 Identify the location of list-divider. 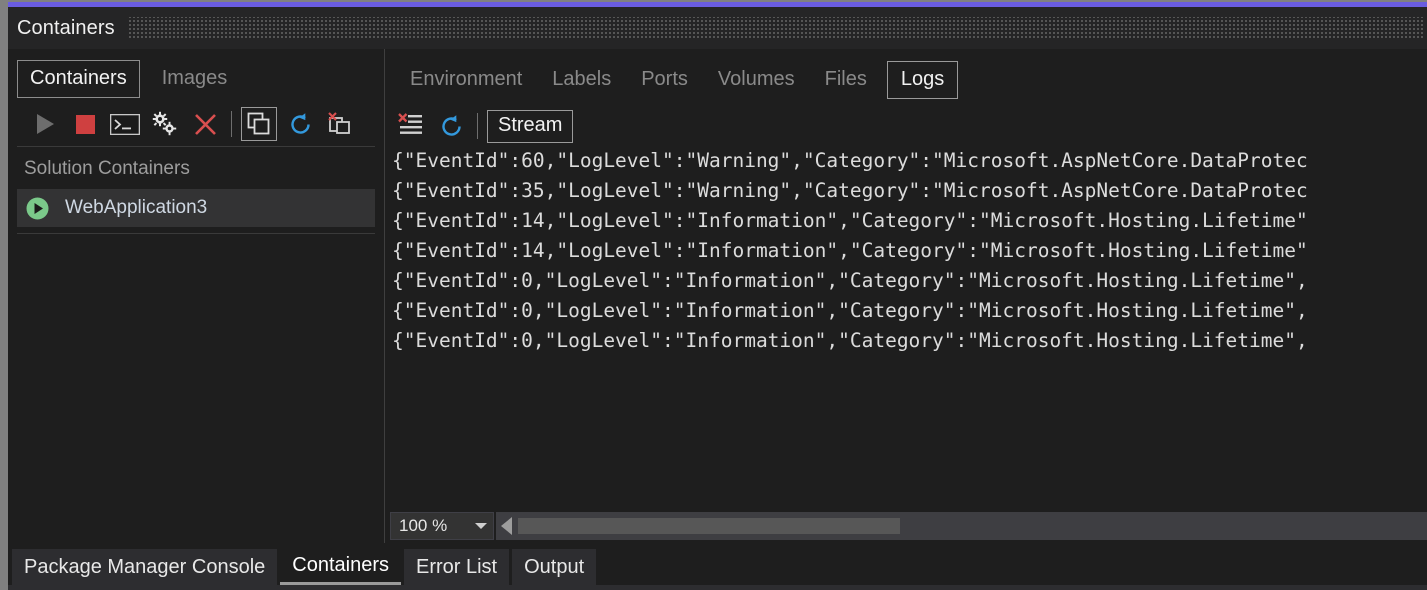
(196, 146).